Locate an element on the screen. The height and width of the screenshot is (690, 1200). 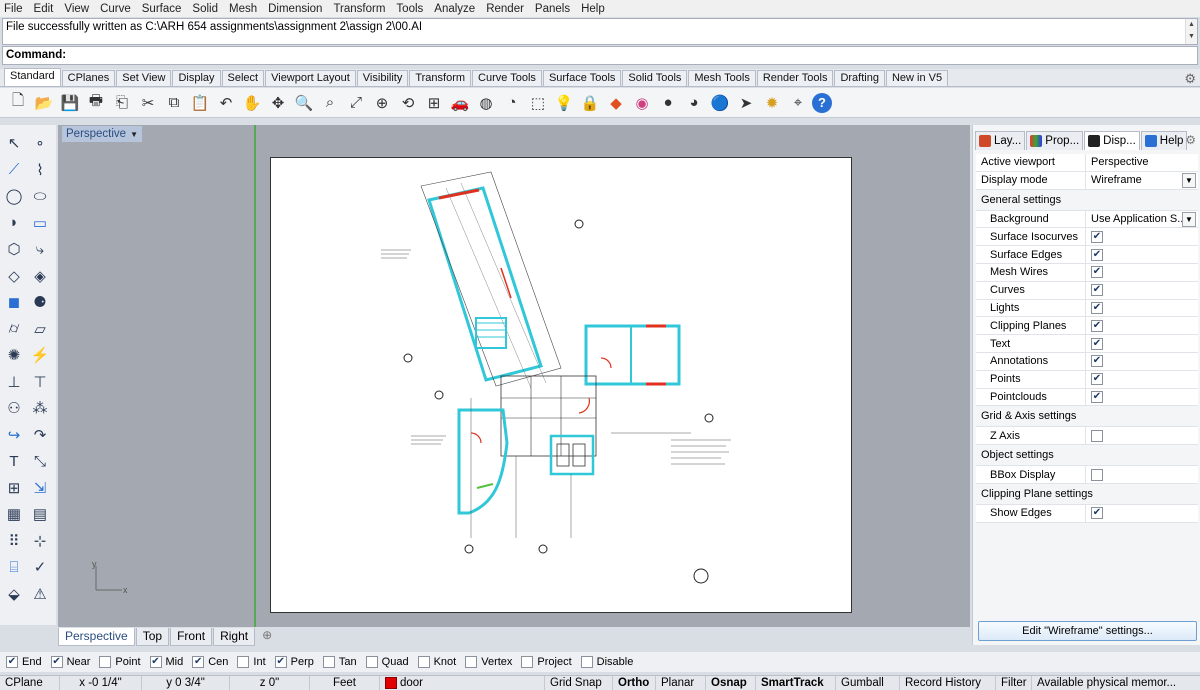
viewport-tab-front: Front is located at coordinates (191, 637).